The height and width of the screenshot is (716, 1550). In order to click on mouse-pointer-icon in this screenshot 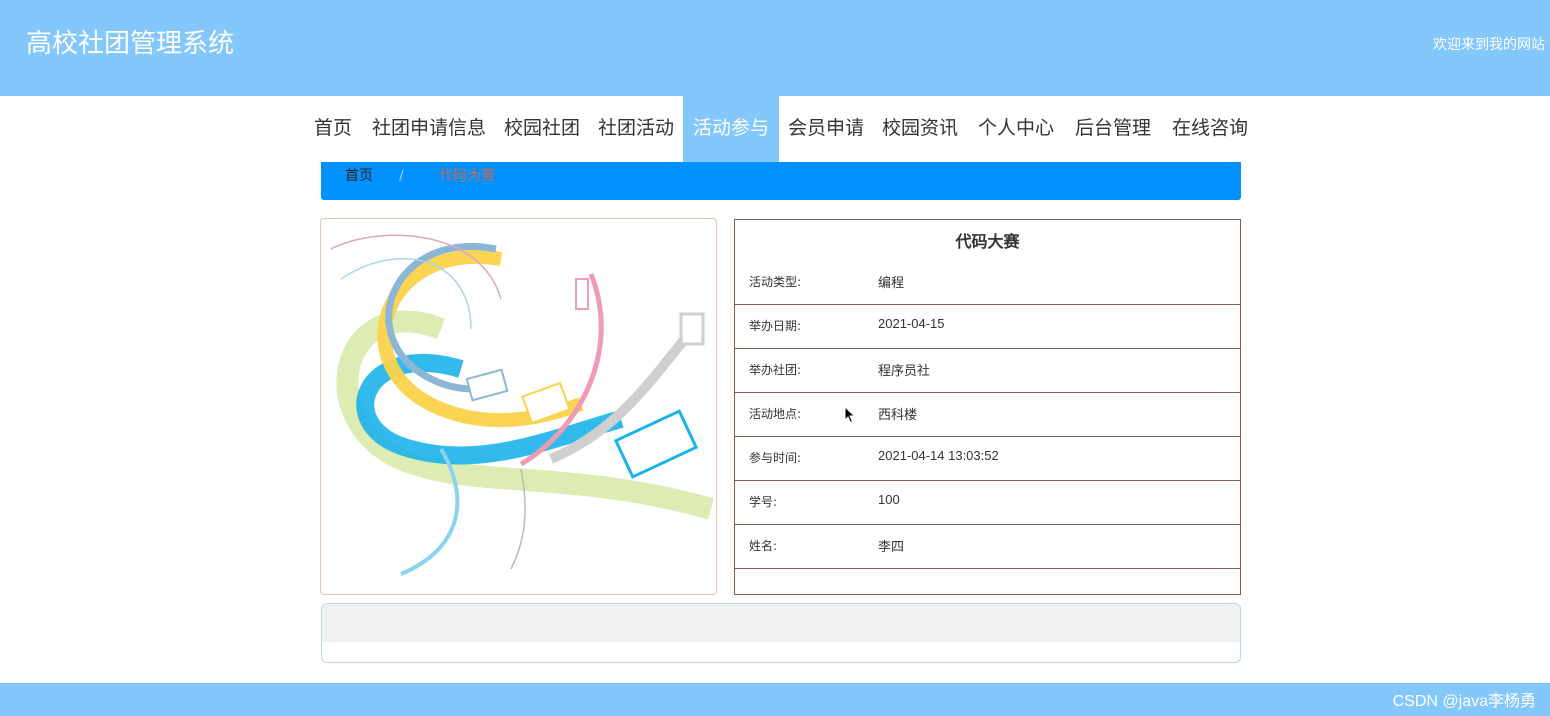, I will do `click(850, 416)`.